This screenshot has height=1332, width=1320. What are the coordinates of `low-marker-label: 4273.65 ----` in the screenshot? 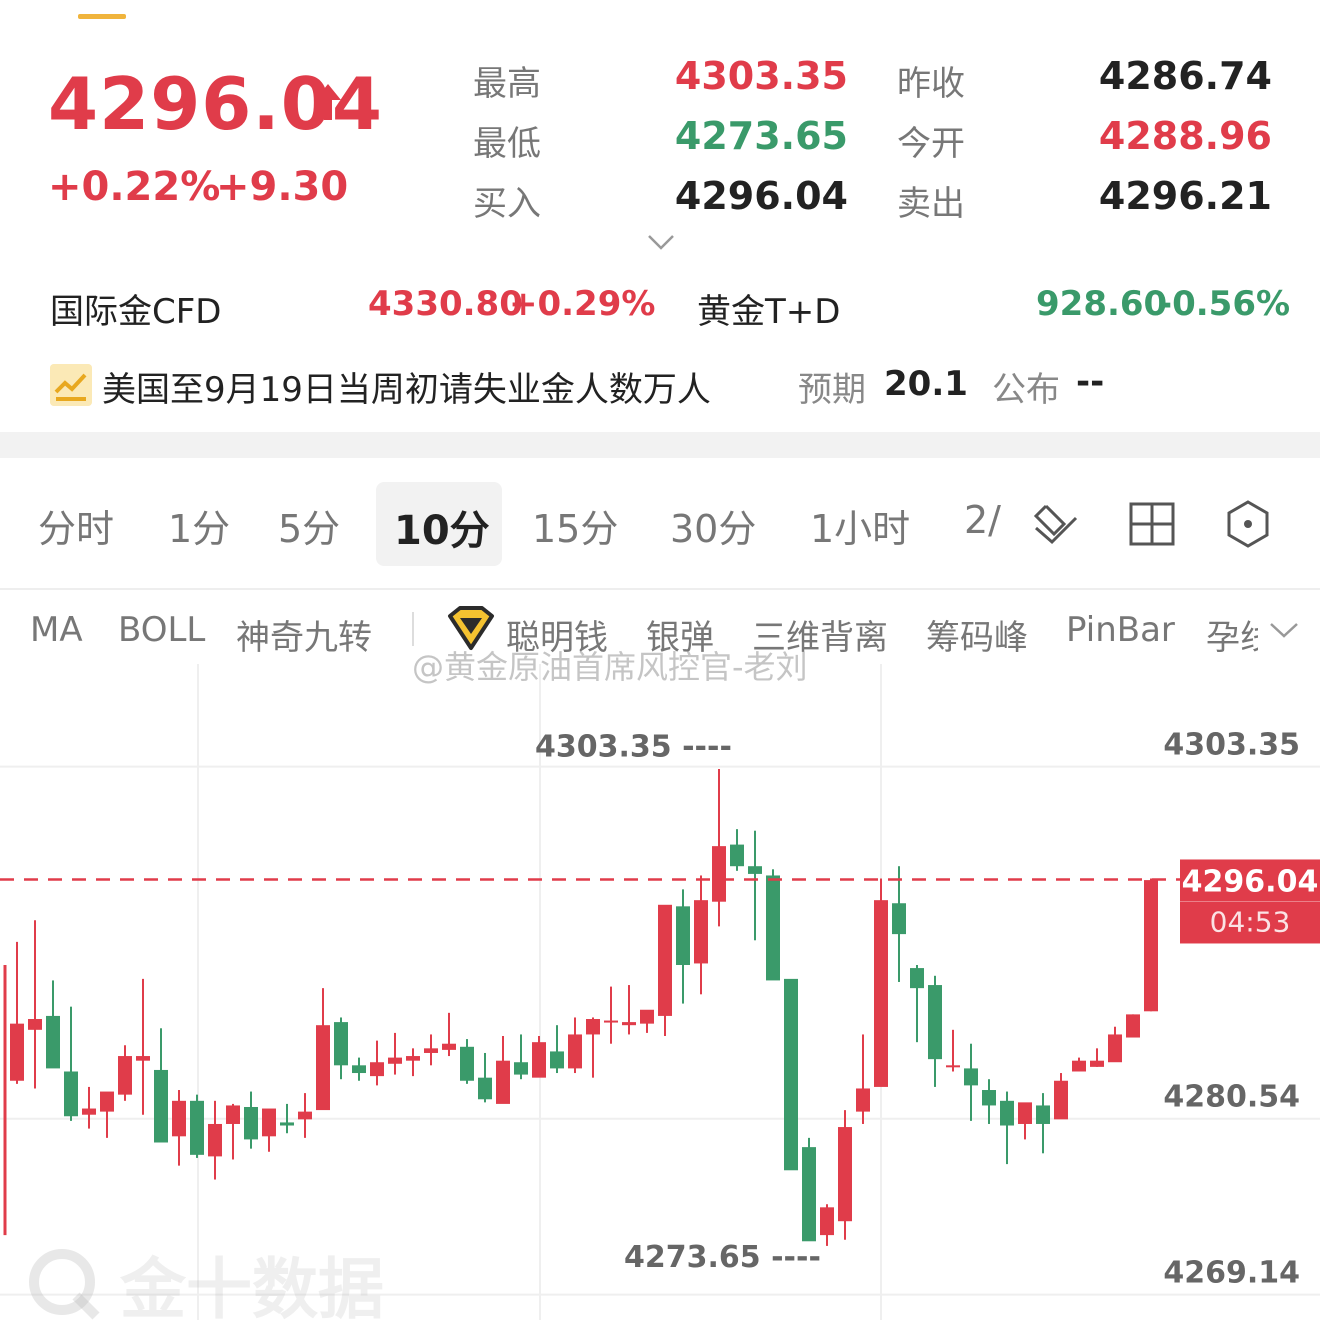 It's located at (722, 1257).